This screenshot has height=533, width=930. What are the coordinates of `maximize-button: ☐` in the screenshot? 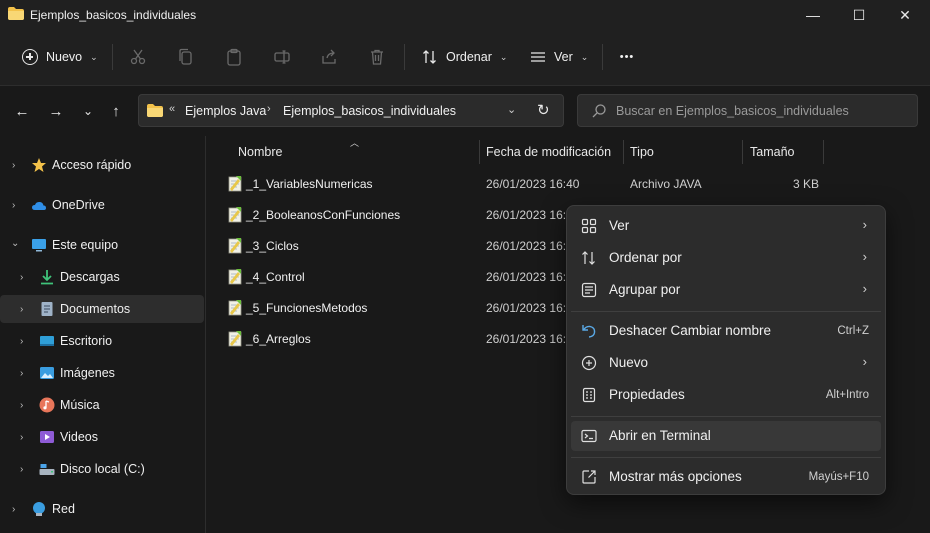 It's located at (859, 15).